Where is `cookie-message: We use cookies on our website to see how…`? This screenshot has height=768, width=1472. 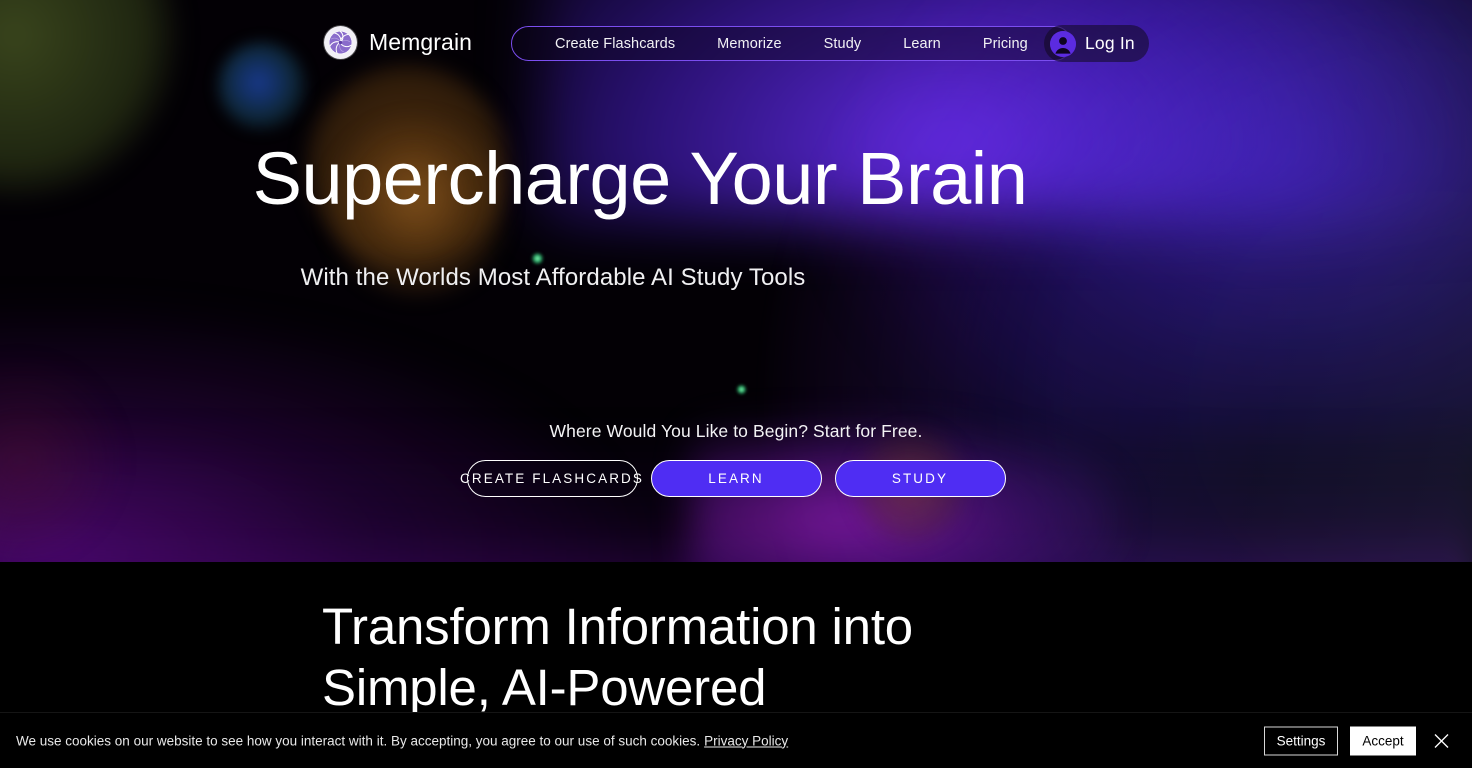
cookie-message: We use cookies on our website to see how… is located at coordinates (358, 740).